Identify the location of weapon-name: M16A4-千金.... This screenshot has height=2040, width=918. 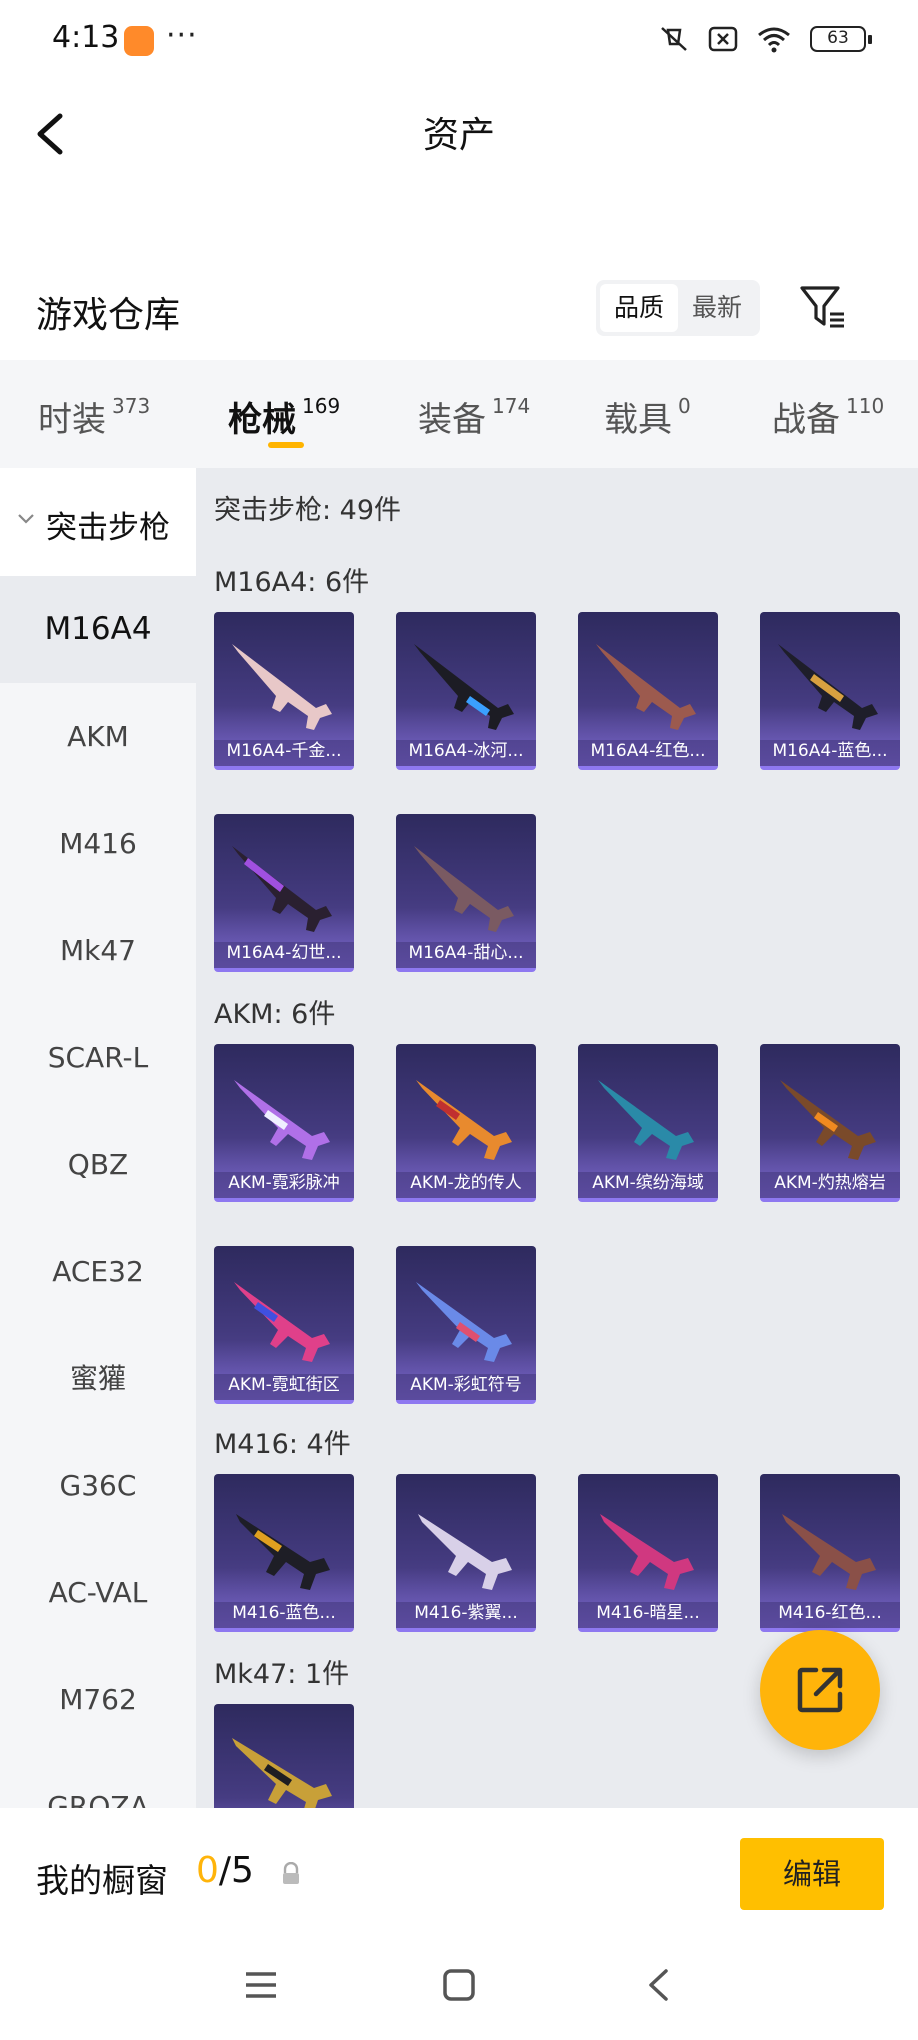
(284, 751).